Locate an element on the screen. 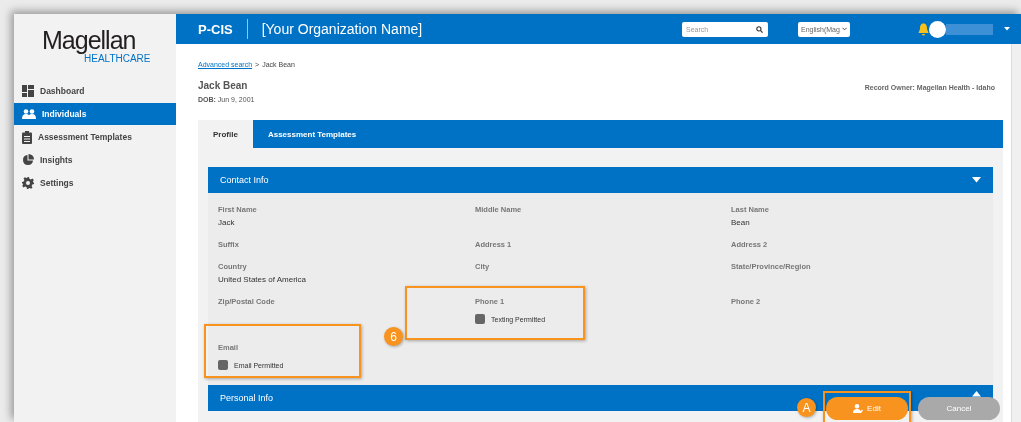 The width and height of the screenshot is (1021, 422). sidebar-item: Assessment Templates is located at coordinates (95, 137).